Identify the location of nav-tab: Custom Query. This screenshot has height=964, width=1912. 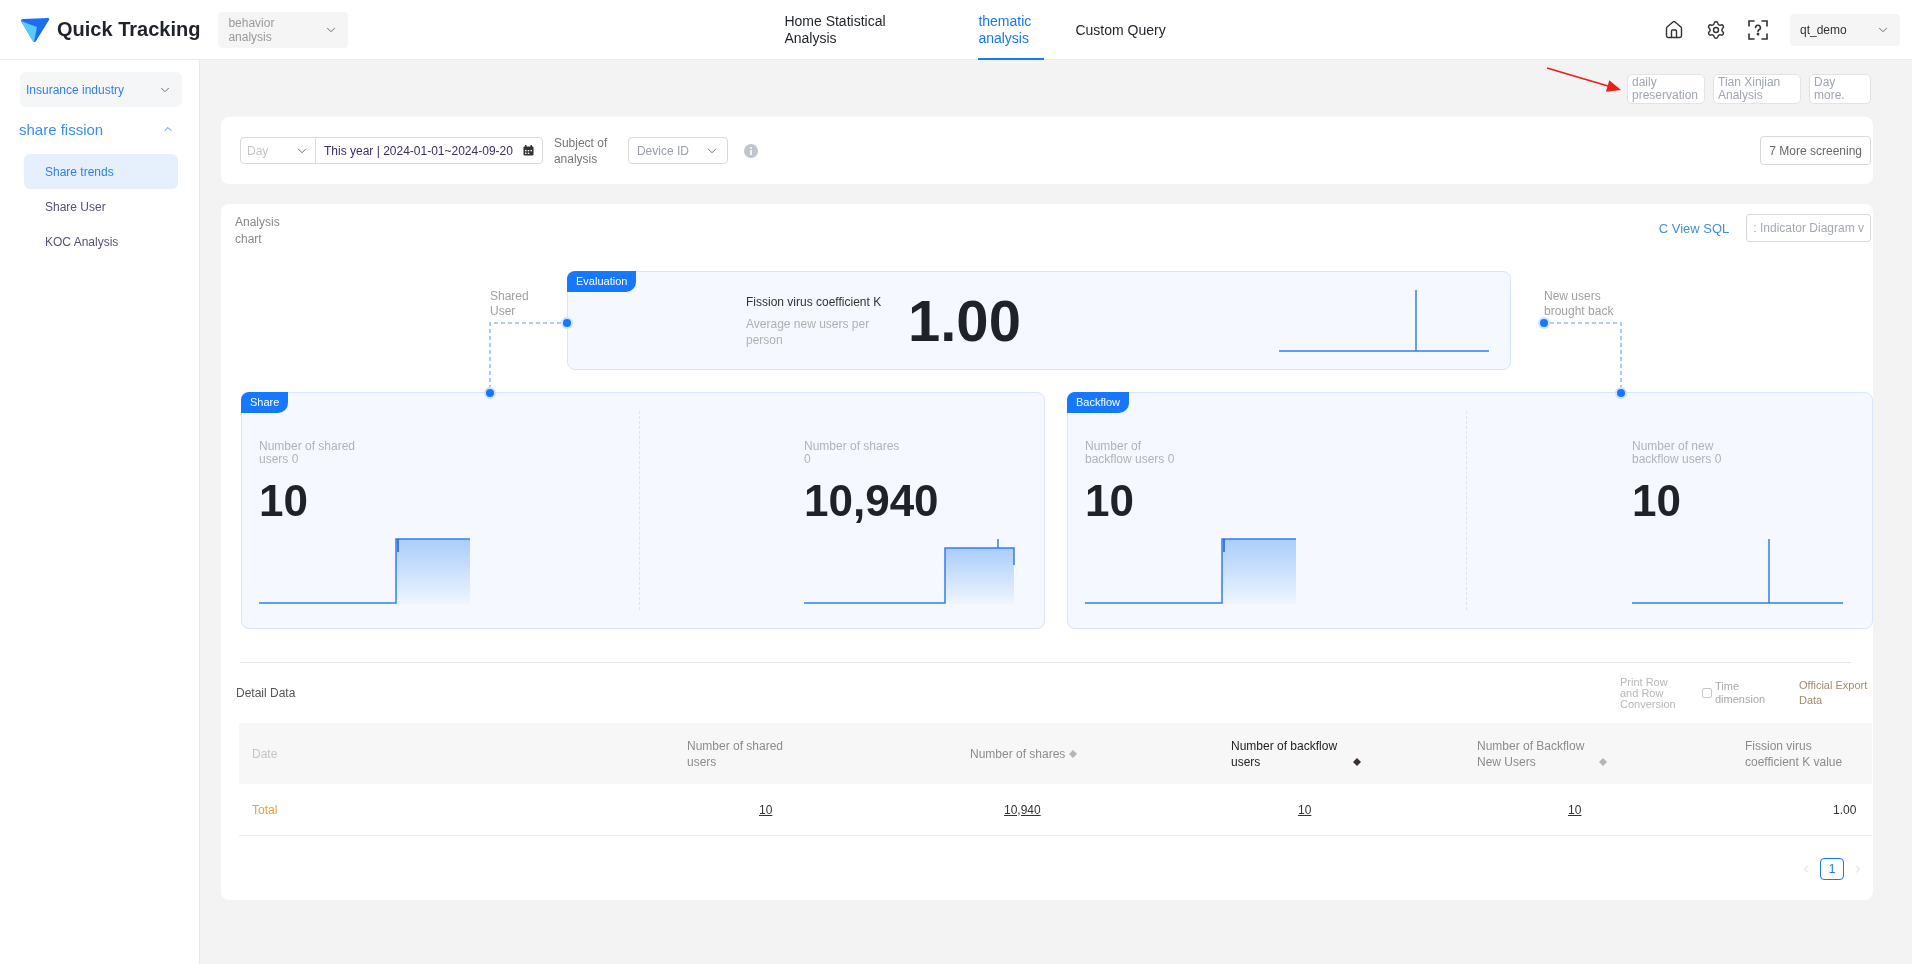
(1120, 30).